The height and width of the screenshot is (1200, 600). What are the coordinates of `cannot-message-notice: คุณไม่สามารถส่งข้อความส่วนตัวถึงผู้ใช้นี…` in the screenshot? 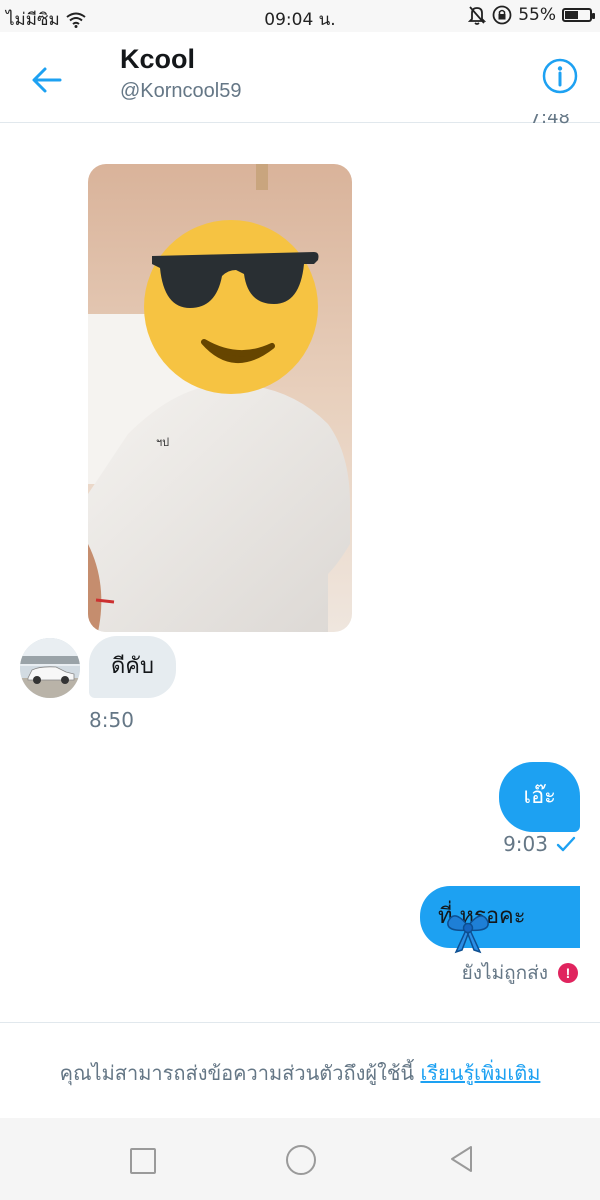 It's located at (300, 1070).